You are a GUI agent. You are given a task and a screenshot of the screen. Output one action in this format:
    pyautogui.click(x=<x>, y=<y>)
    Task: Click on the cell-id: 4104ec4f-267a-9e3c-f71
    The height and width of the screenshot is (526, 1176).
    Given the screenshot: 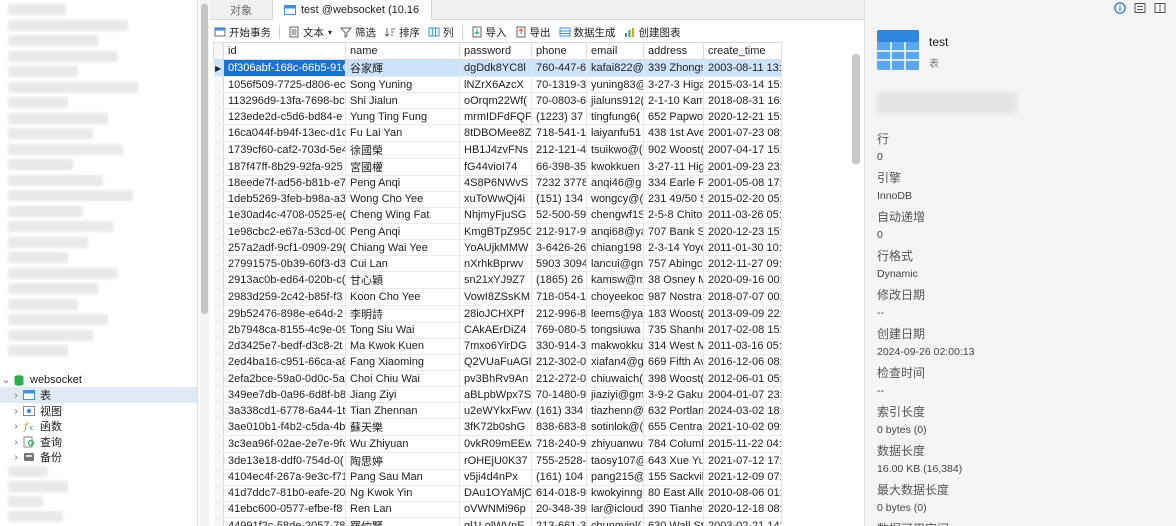 What is the action you would take?
    pyautogui.click(x=284, y=477)
    